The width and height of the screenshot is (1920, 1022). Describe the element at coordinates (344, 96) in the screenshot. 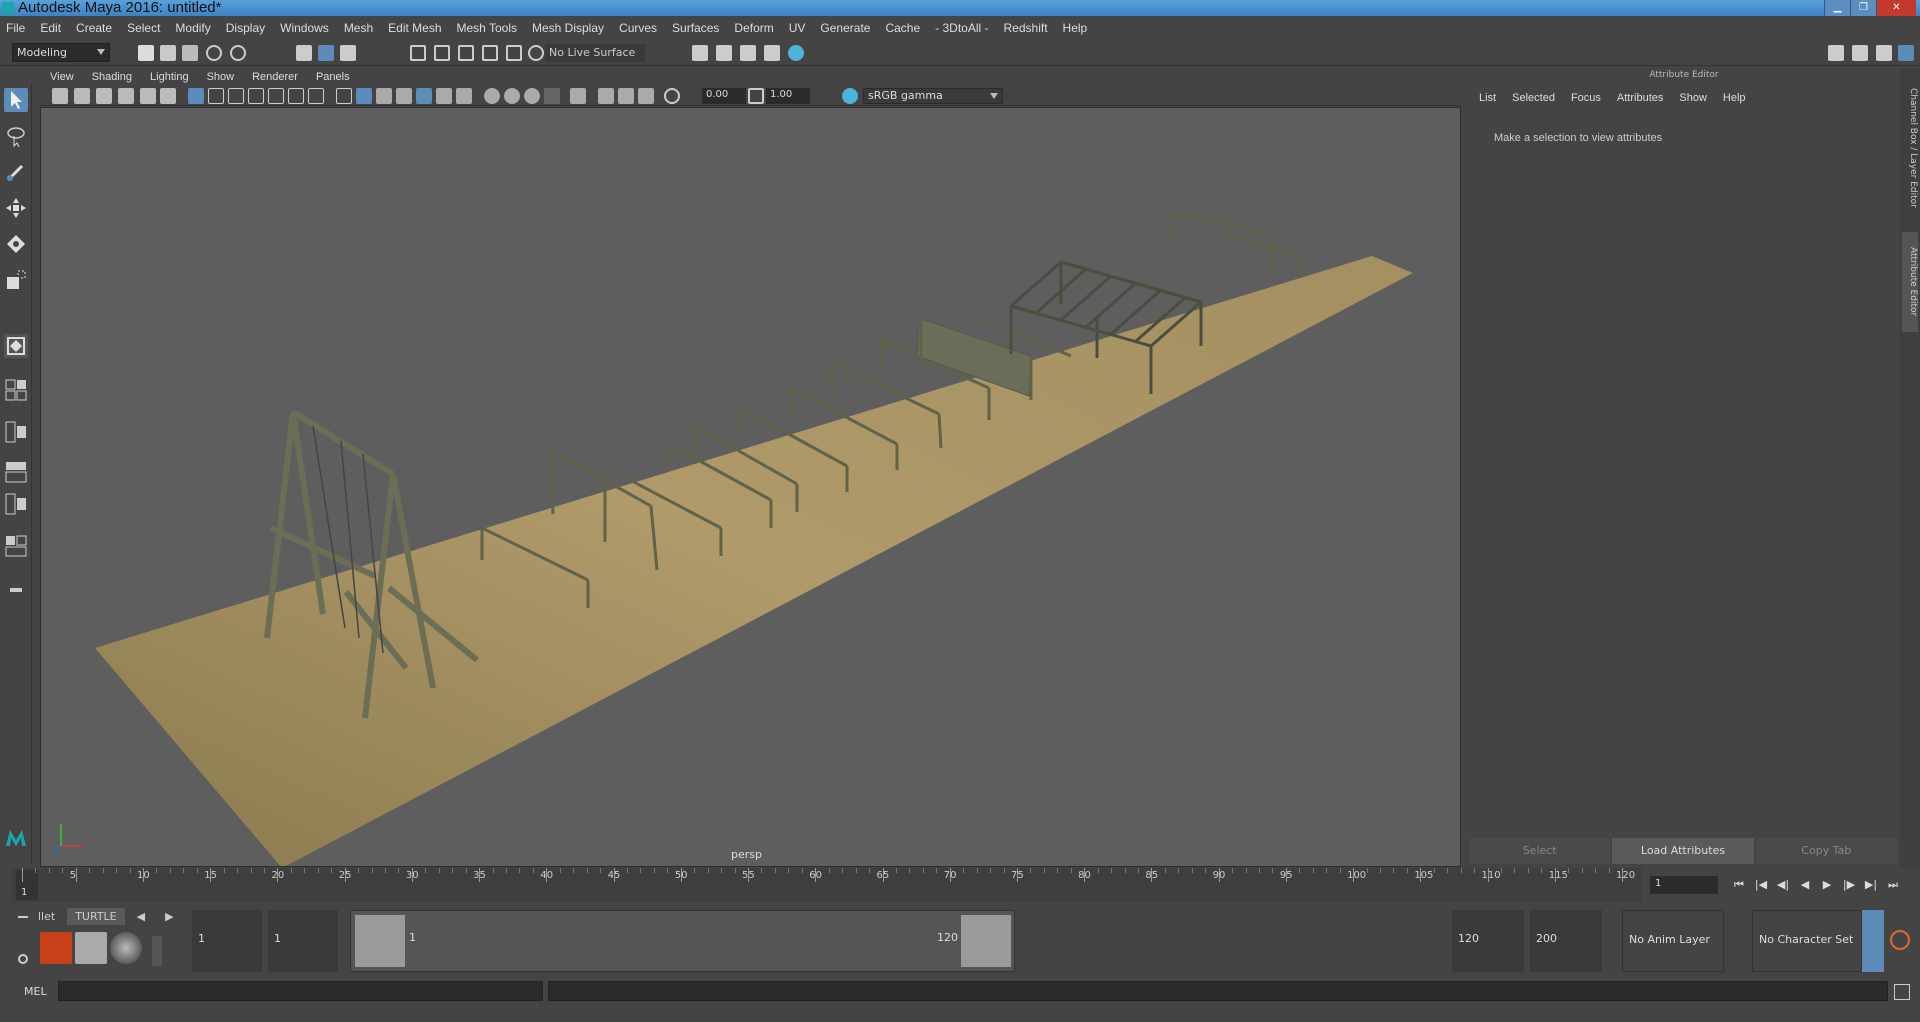

I see `wireframe-icon` at that location.